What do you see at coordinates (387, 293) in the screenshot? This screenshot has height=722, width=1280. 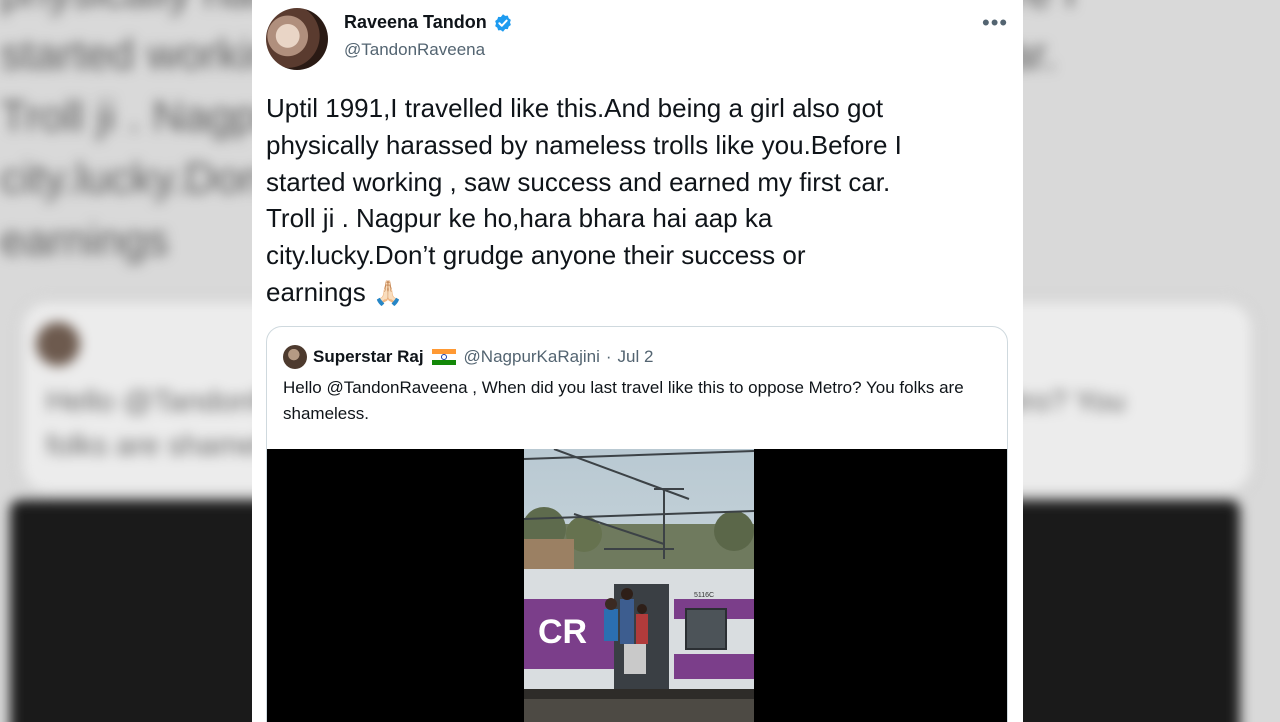 I see `folded-hands-emoji: 🙏🏻` at bounding box center [387, 293].